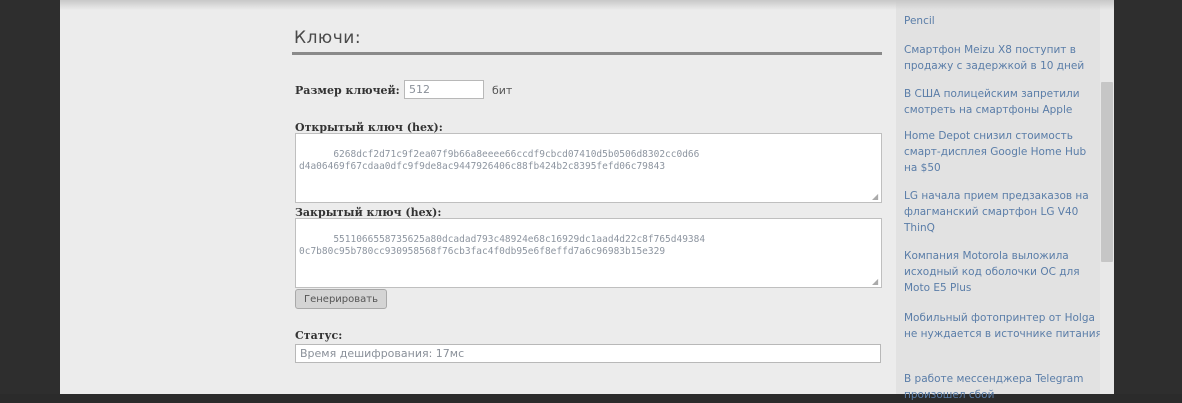 Image resolution: width=1182 pixels, height=403 pixels. Describe the element at coordinates (587, 53) in the screenshot. I see `title-divider` at that location.